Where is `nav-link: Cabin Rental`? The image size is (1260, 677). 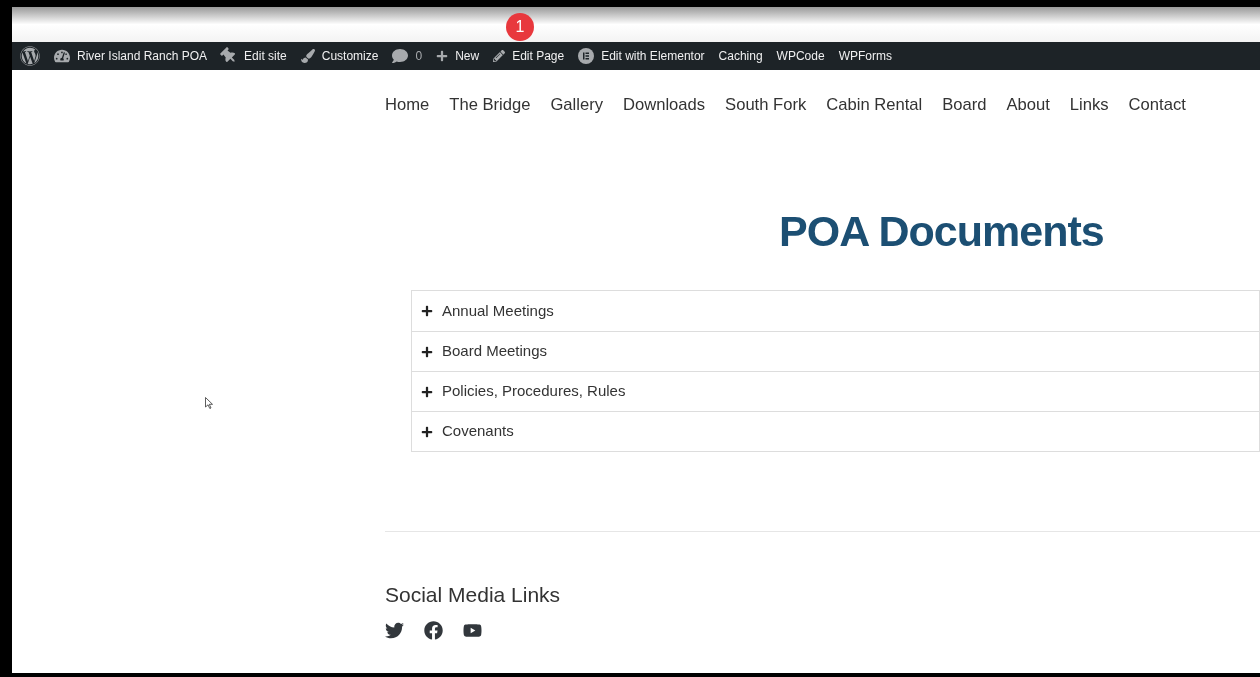 nav-link: Cabin Rental is located at coordinates (874, 105).